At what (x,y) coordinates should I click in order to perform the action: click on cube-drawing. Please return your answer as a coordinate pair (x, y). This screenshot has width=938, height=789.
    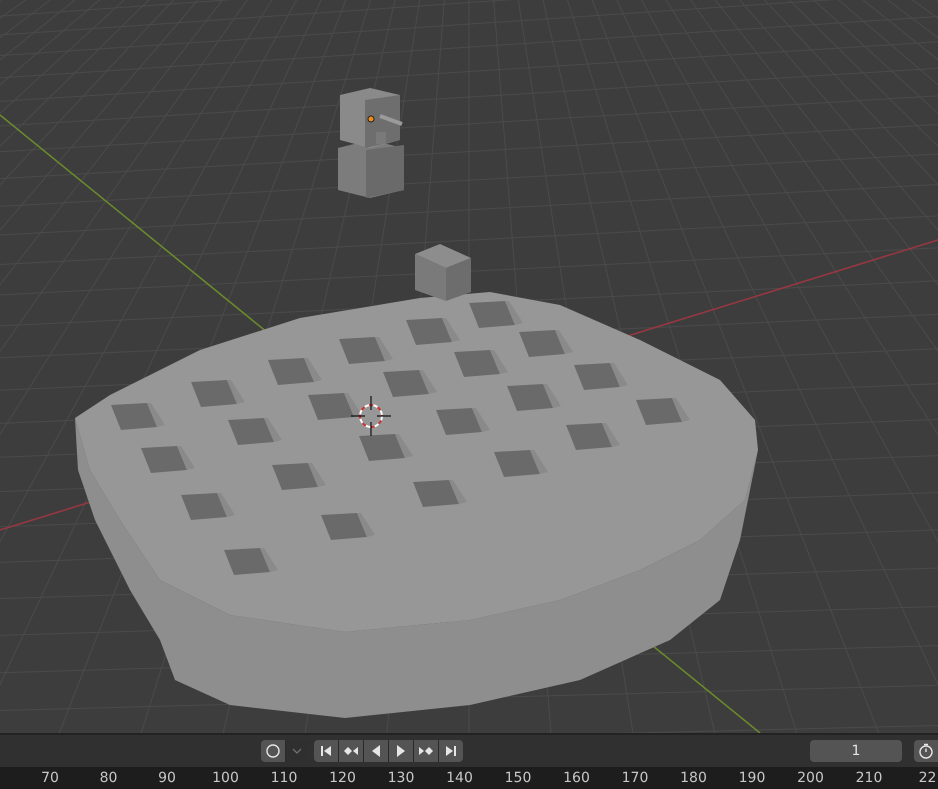
    Looking at the image, I should click on (443, 272).